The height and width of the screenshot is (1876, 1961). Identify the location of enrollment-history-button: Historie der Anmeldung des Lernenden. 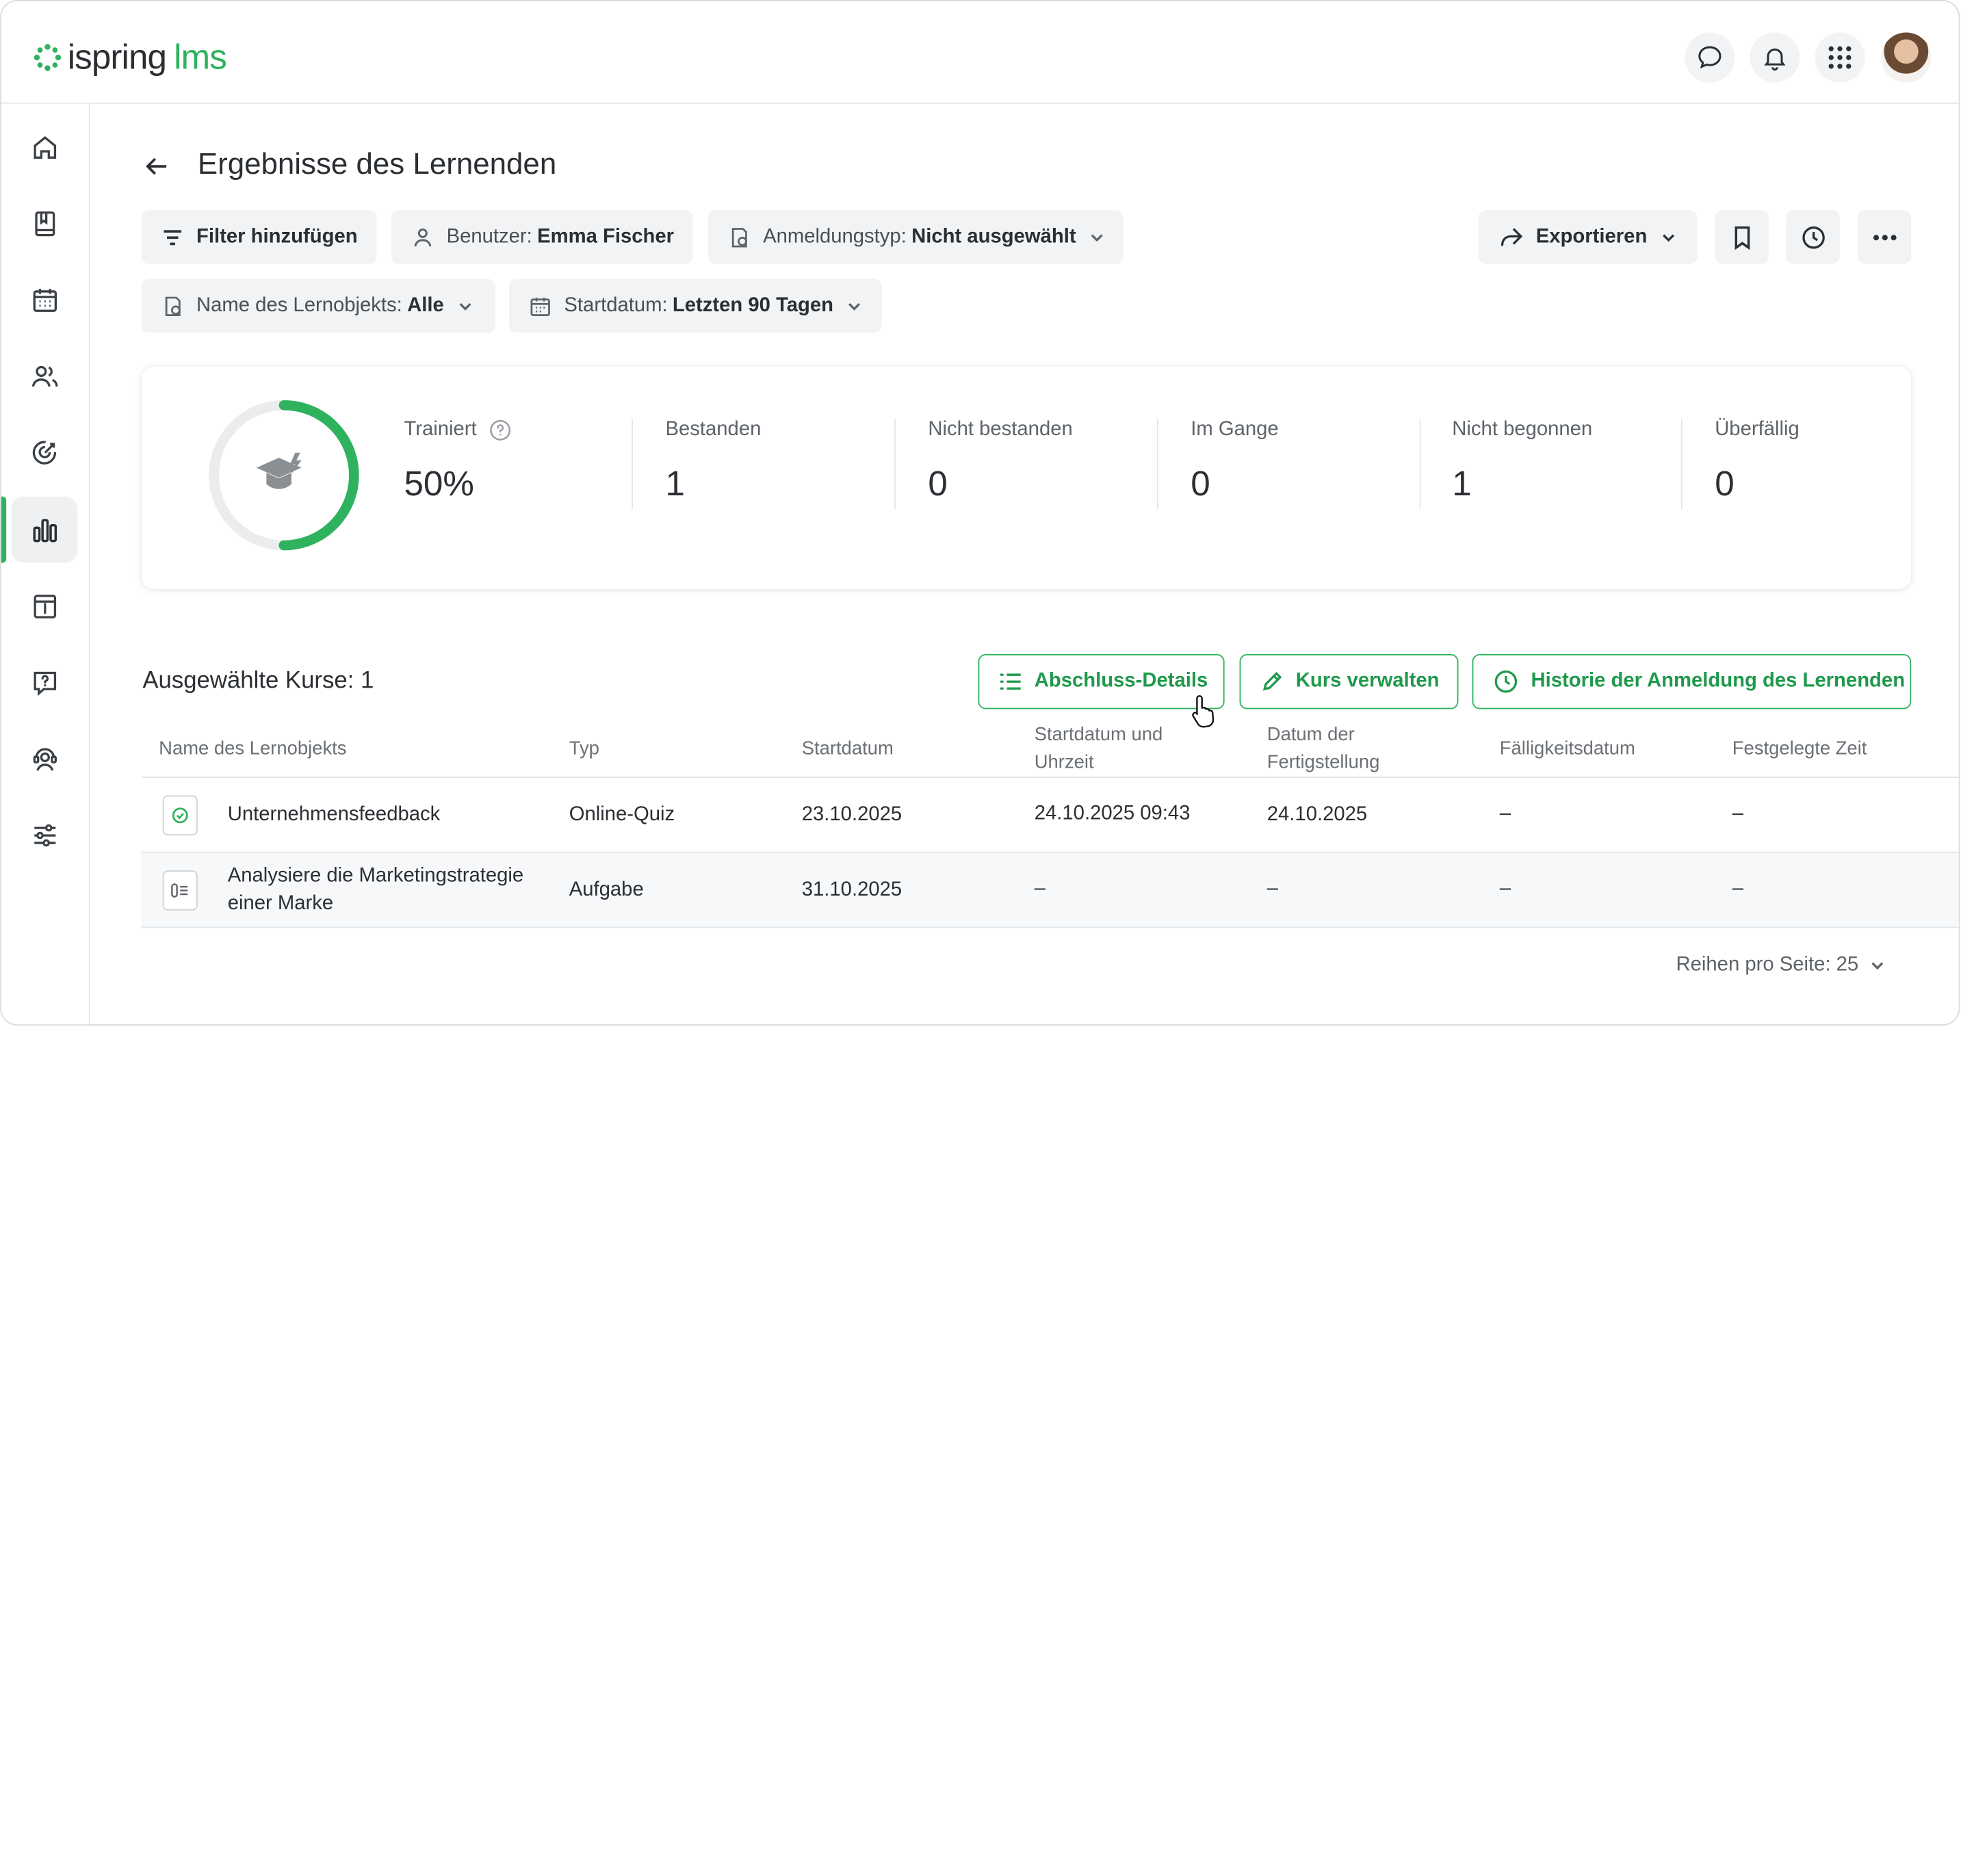
(1692, 681).